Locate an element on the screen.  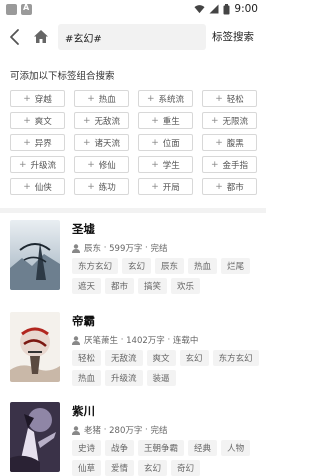
tag-chip: + 异界 is located at coordinates (37, 142).